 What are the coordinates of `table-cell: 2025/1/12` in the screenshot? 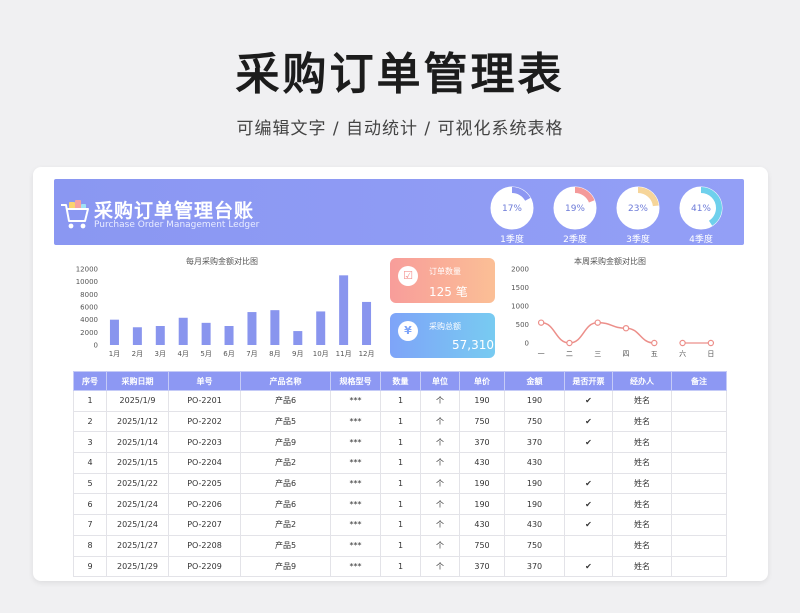 It's located at (137, 421).